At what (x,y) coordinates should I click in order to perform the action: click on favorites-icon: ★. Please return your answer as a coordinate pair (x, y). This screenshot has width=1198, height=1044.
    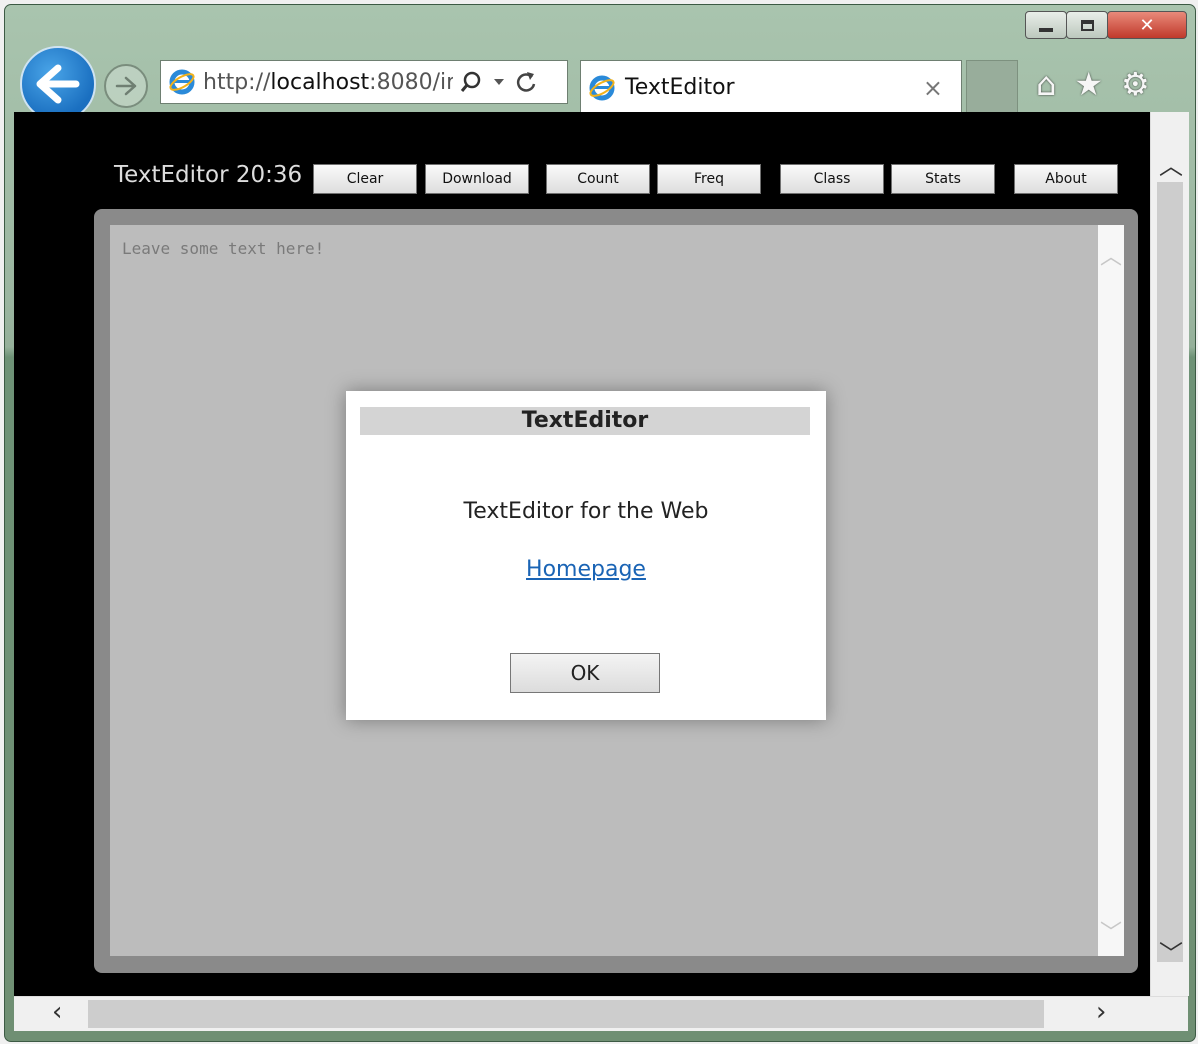
    Looking at the image, I should click on (1088, 84).